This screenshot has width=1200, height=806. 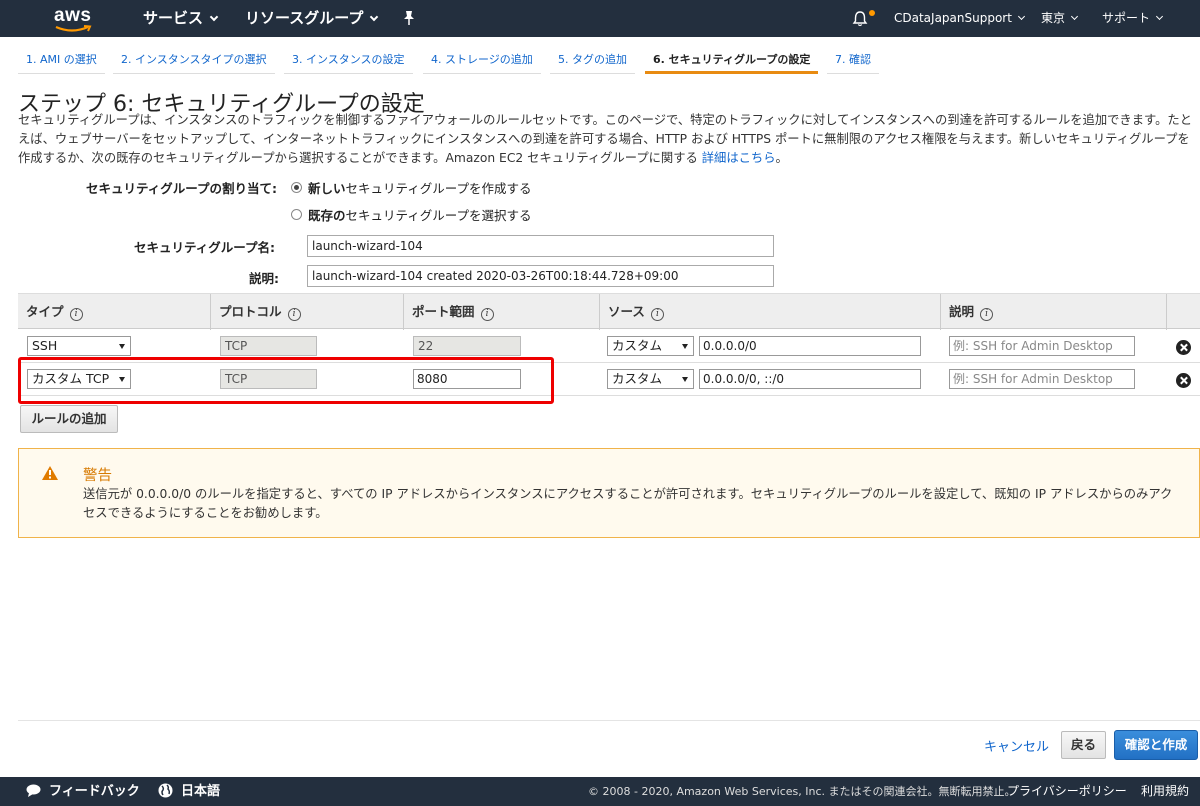 I want to click on col-protocol-label: プロトコル, so click(x=250, y=311).